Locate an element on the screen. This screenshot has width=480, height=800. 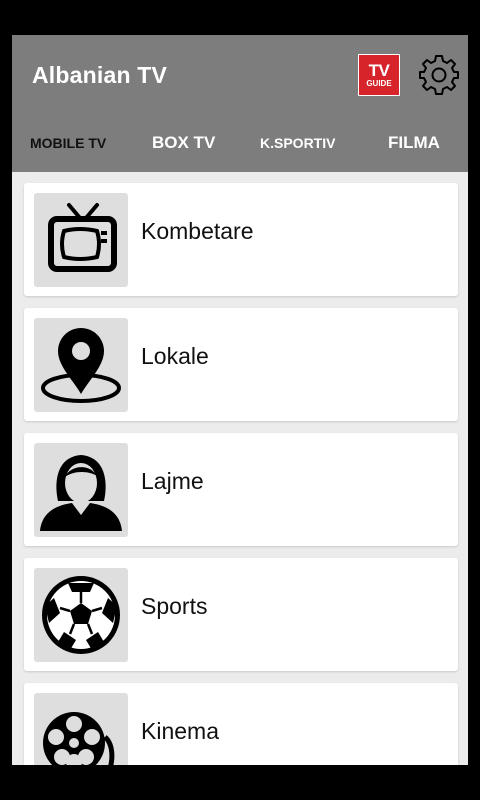
tab-k-sportiv: K.SPORTIV is located at coordinates (297, 143).